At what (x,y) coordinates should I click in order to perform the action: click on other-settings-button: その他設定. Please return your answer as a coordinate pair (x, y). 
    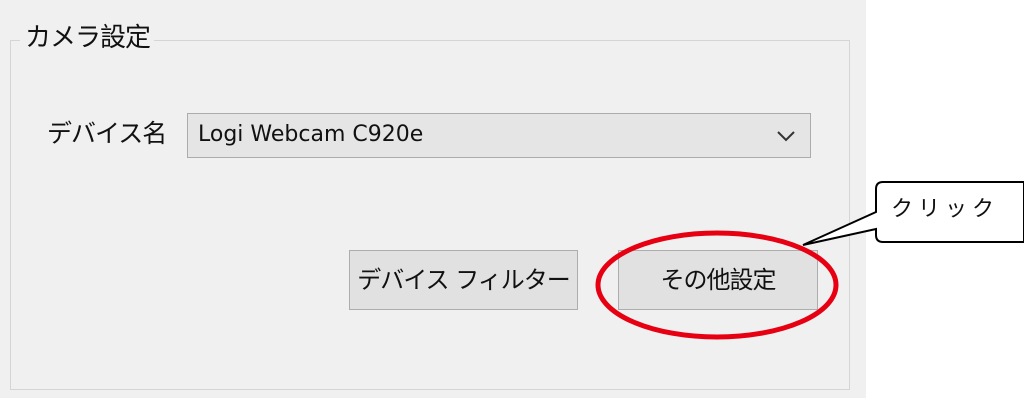
    Looking at the image, I should click on (718, 280).